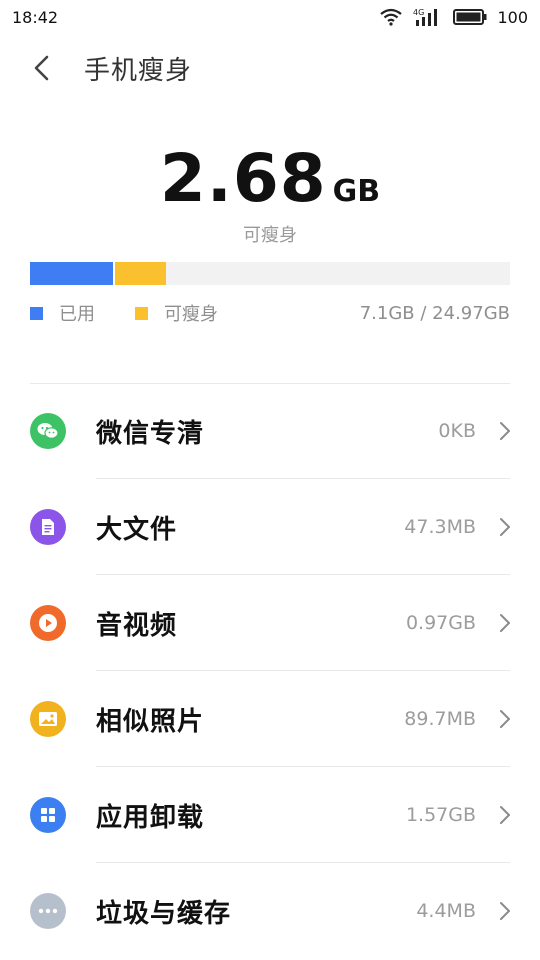 The image size is (540, 960). I want to click on battery-level: 100, so click(512, 17).